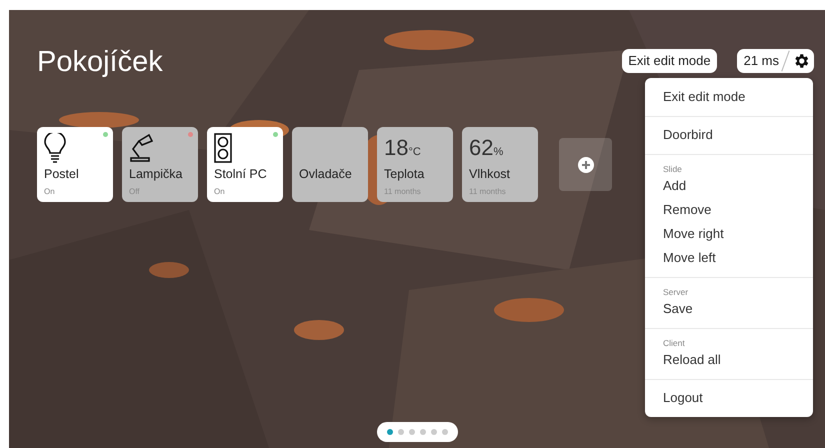  I want to click on desk-lamp-icon, so click(141, 148).